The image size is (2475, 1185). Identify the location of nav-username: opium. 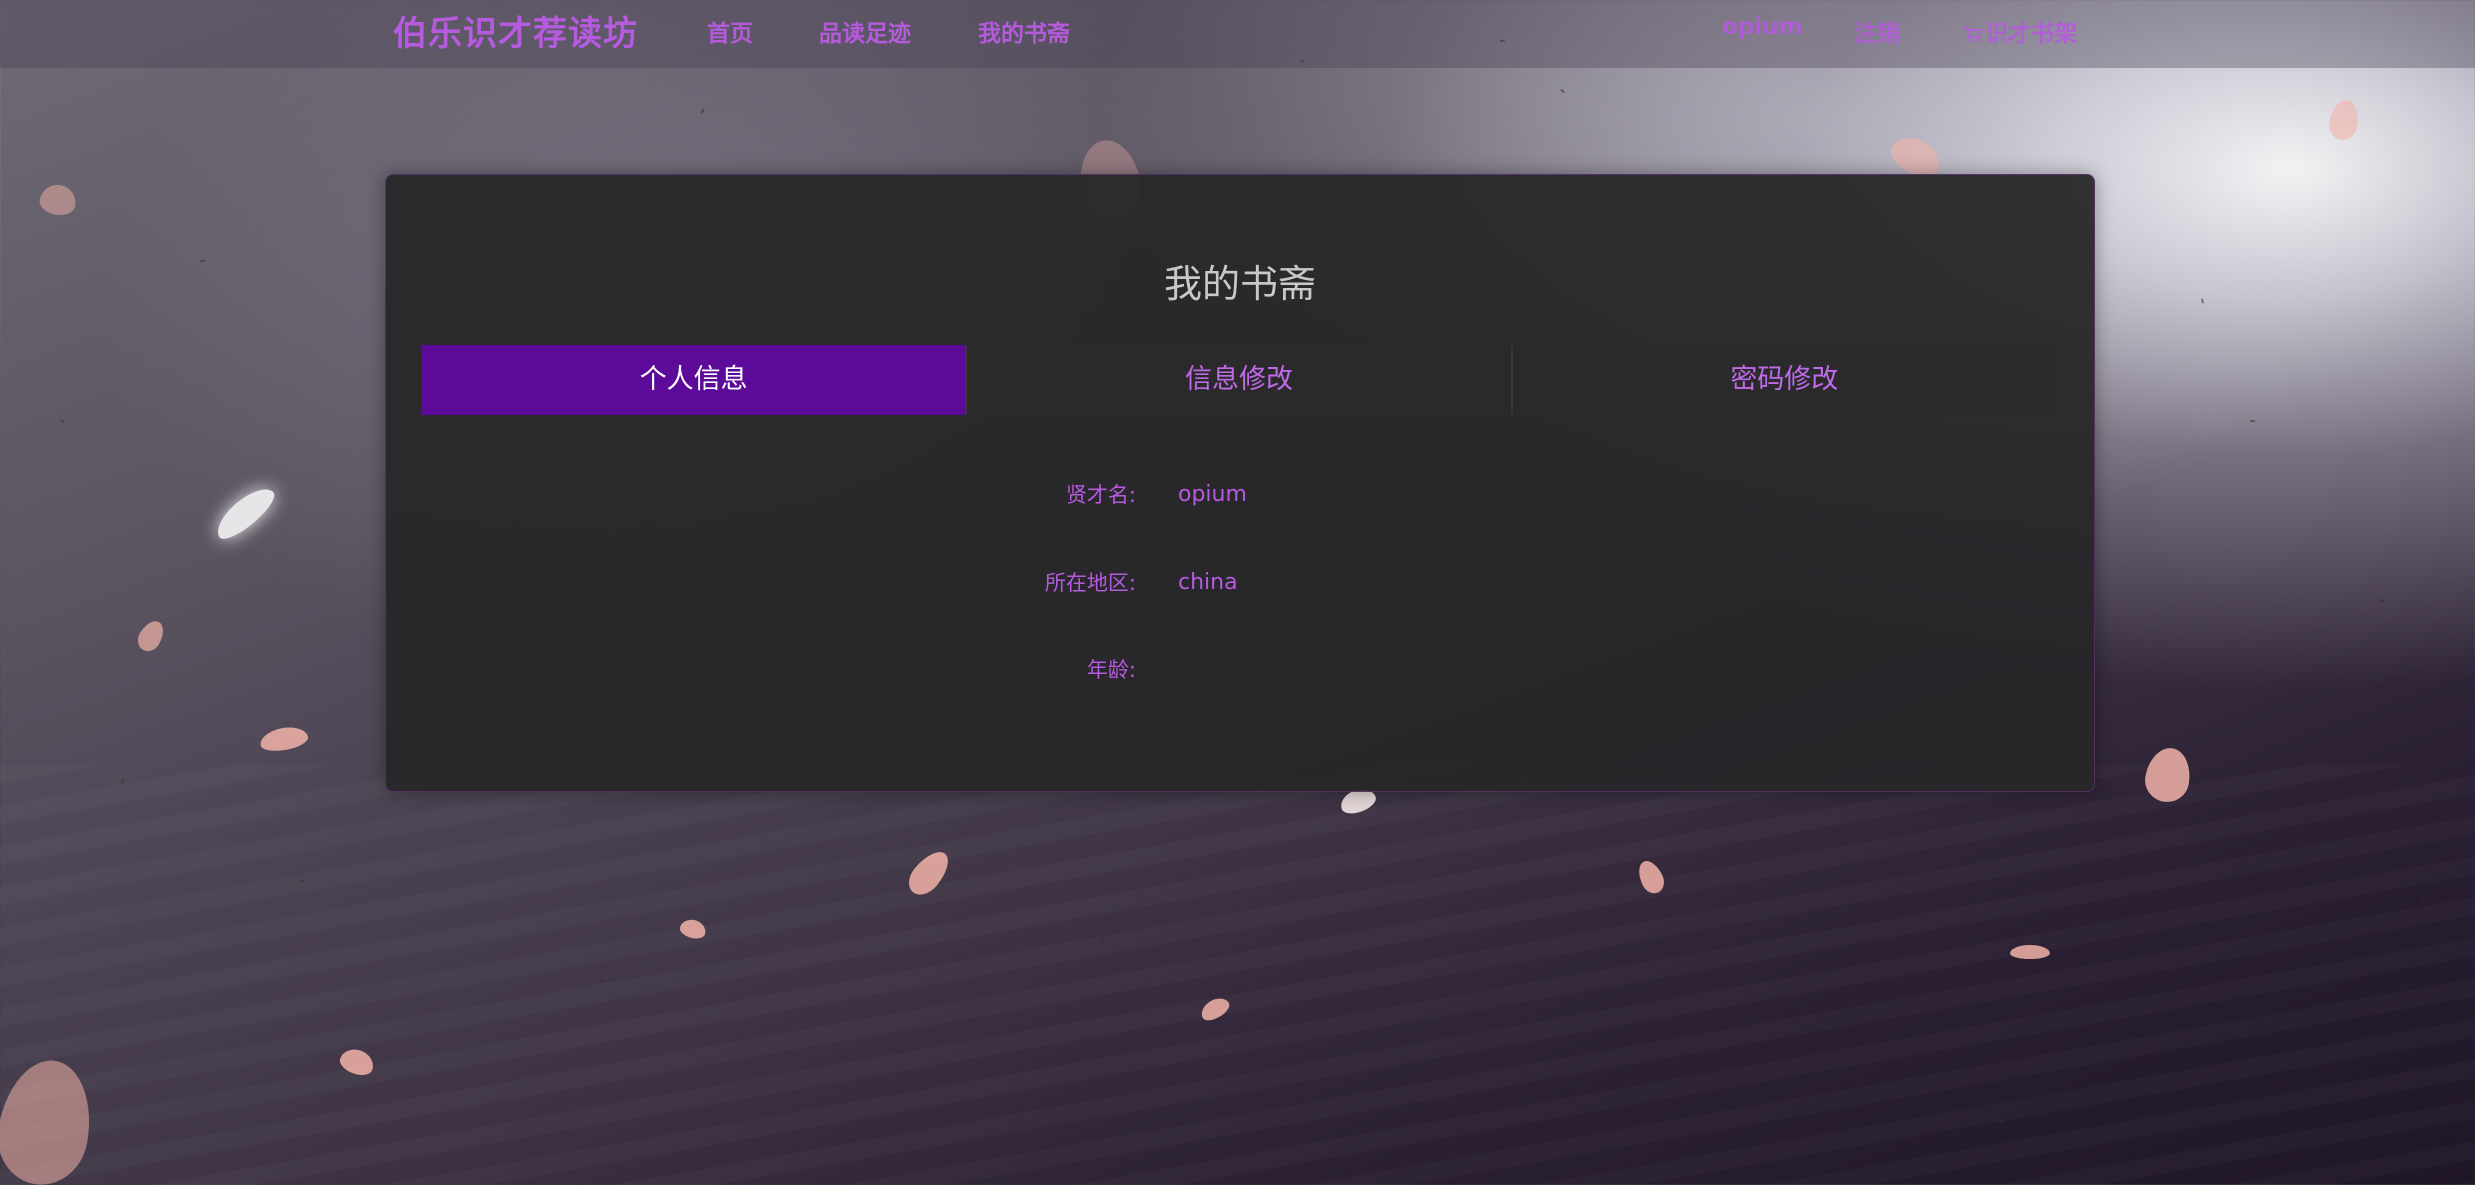
(1762, 27).